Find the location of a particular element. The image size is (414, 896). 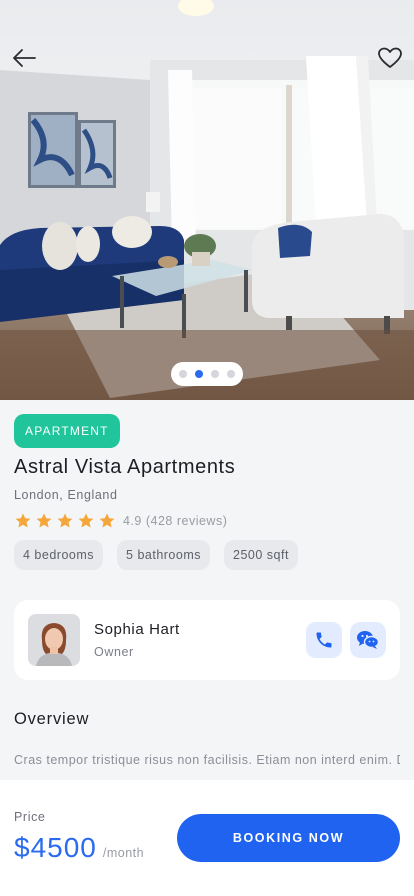

owner-photo is located at coordinates (54, 640).